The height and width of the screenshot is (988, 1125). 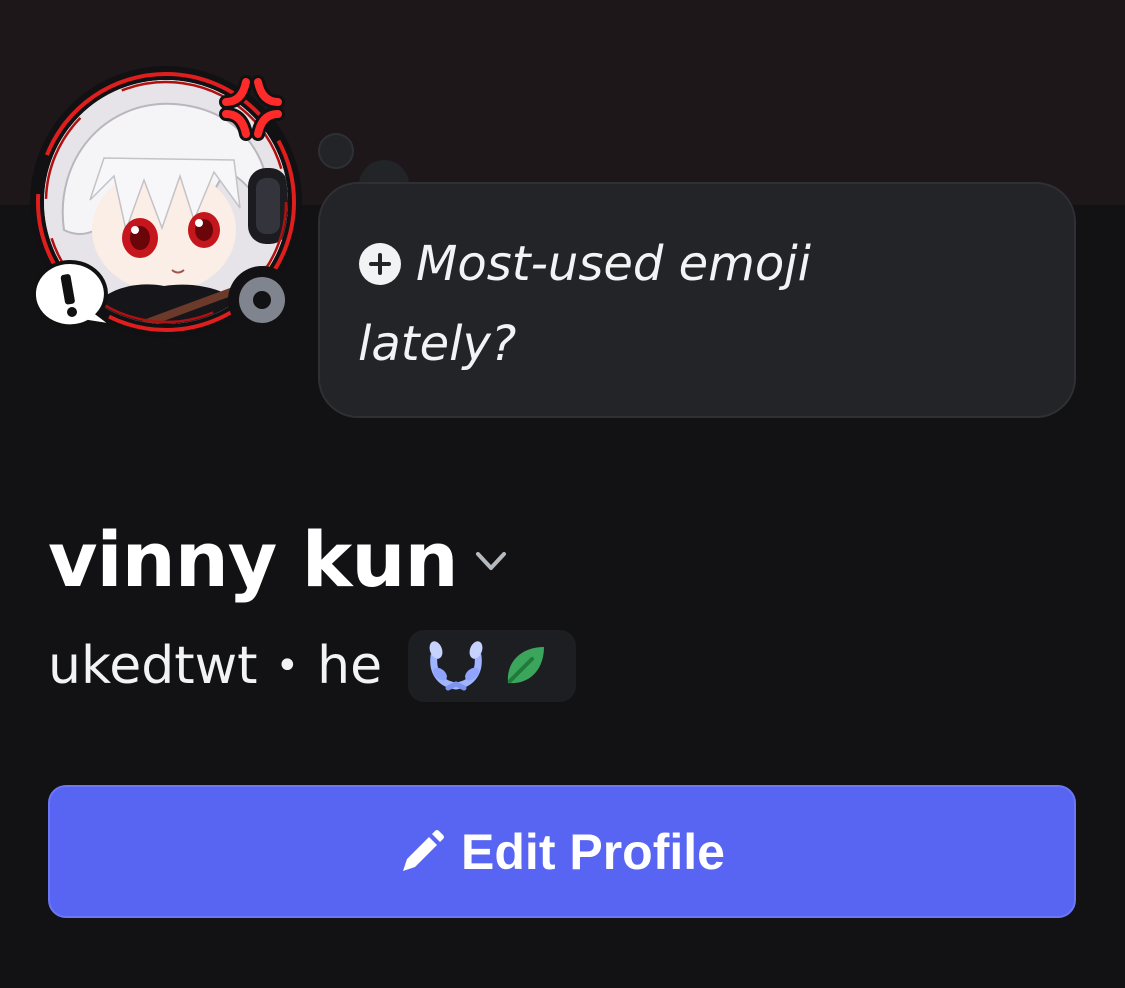 I want to click on offline-status-icon, so click(x=262, y=300).